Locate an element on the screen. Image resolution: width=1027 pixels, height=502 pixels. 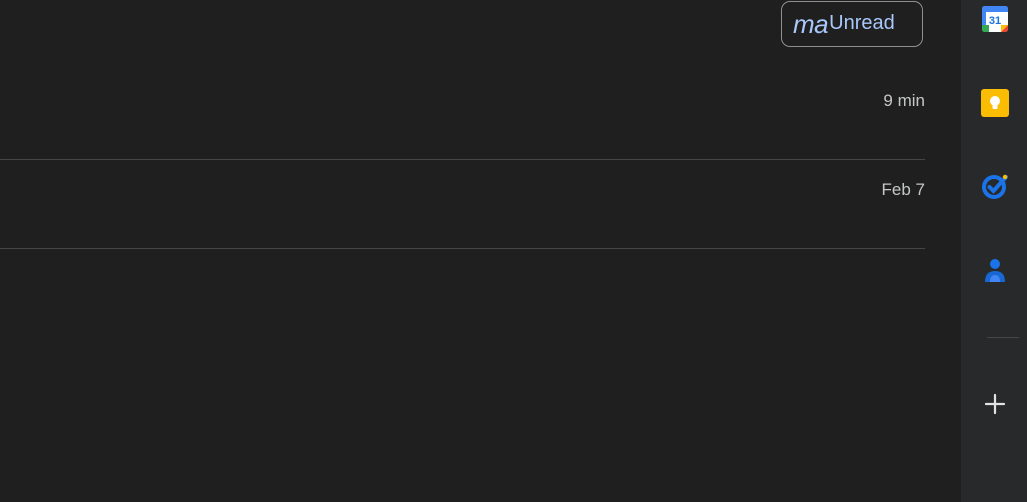
keep-app-button is located at coordinates (995, 103).